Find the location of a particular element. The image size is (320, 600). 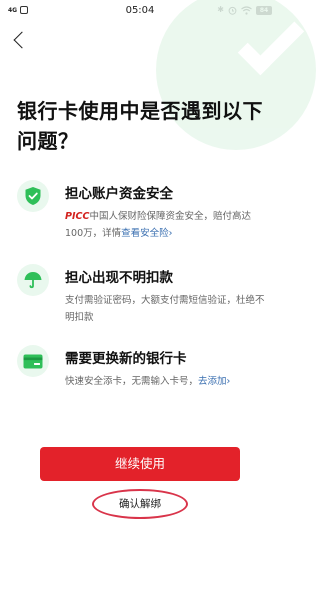

picc-logo: PICC is located at coordinates (77, 216).